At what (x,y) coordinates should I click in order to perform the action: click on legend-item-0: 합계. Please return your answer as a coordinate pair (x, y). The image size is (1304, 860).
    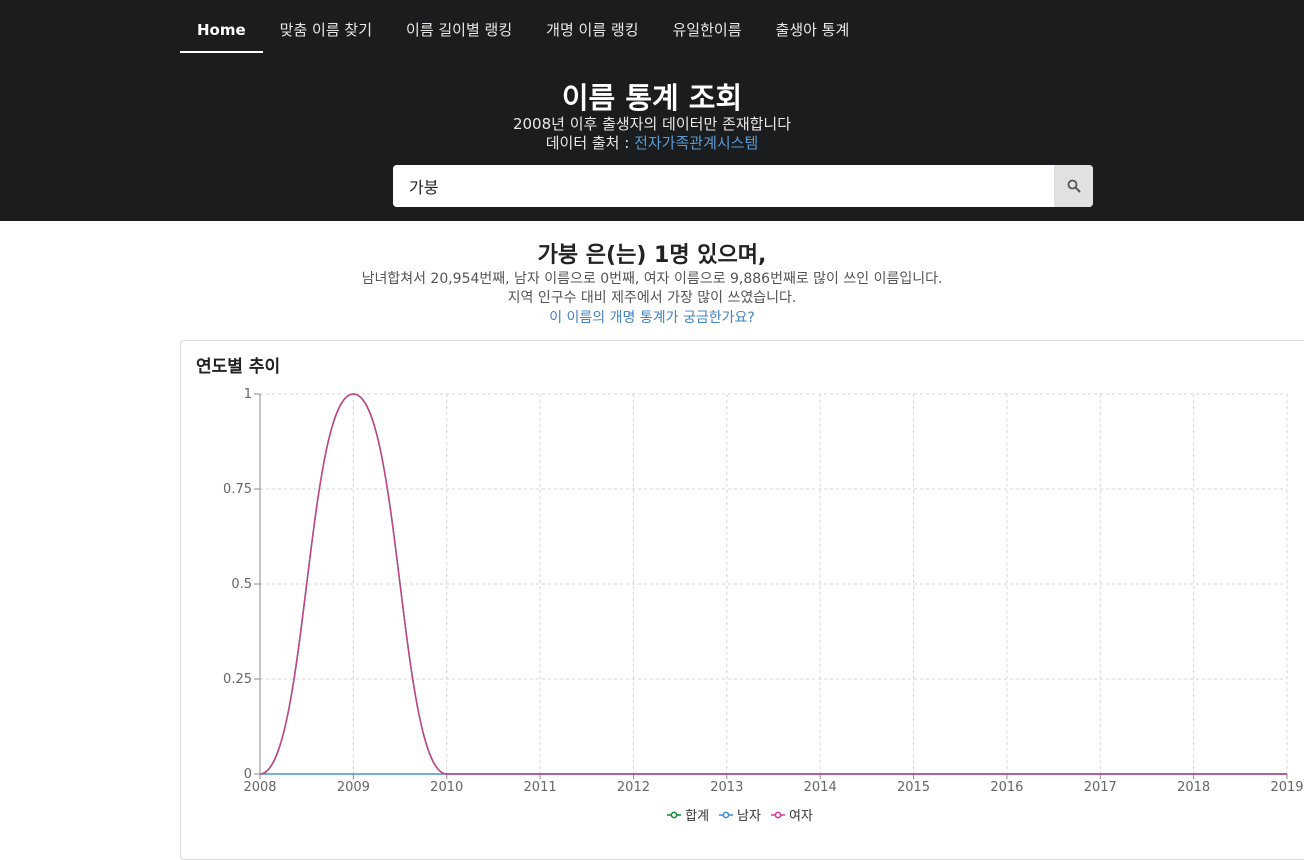
    Looking at the image, I should click on (688, 814).